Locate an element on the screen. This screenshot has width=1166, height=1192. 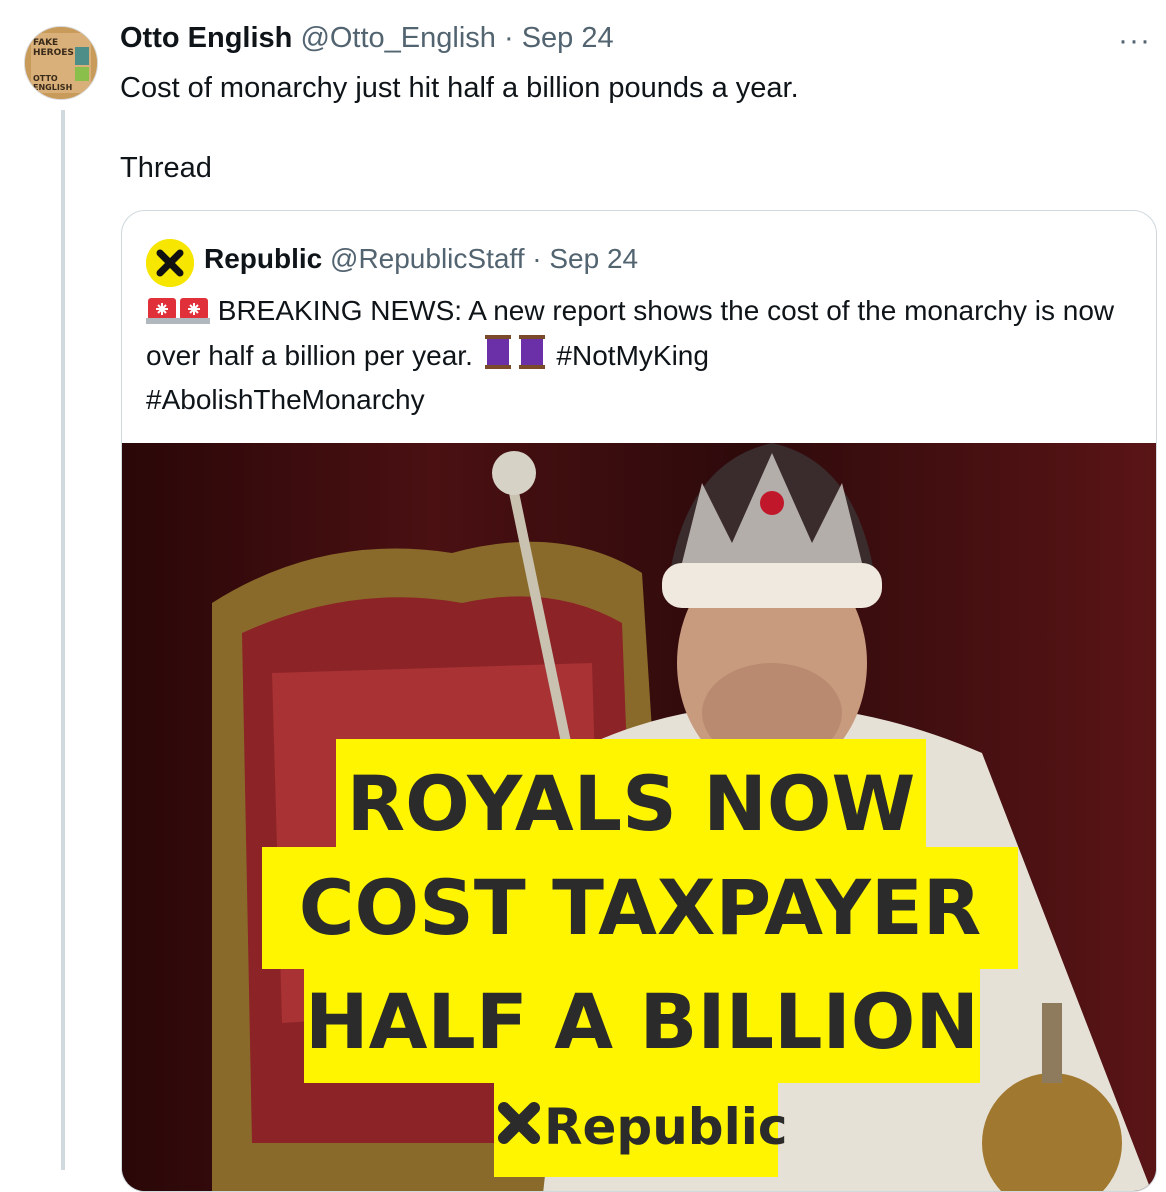
headline-banner: COST TAXPAYER is located at coordinates (640, 908).